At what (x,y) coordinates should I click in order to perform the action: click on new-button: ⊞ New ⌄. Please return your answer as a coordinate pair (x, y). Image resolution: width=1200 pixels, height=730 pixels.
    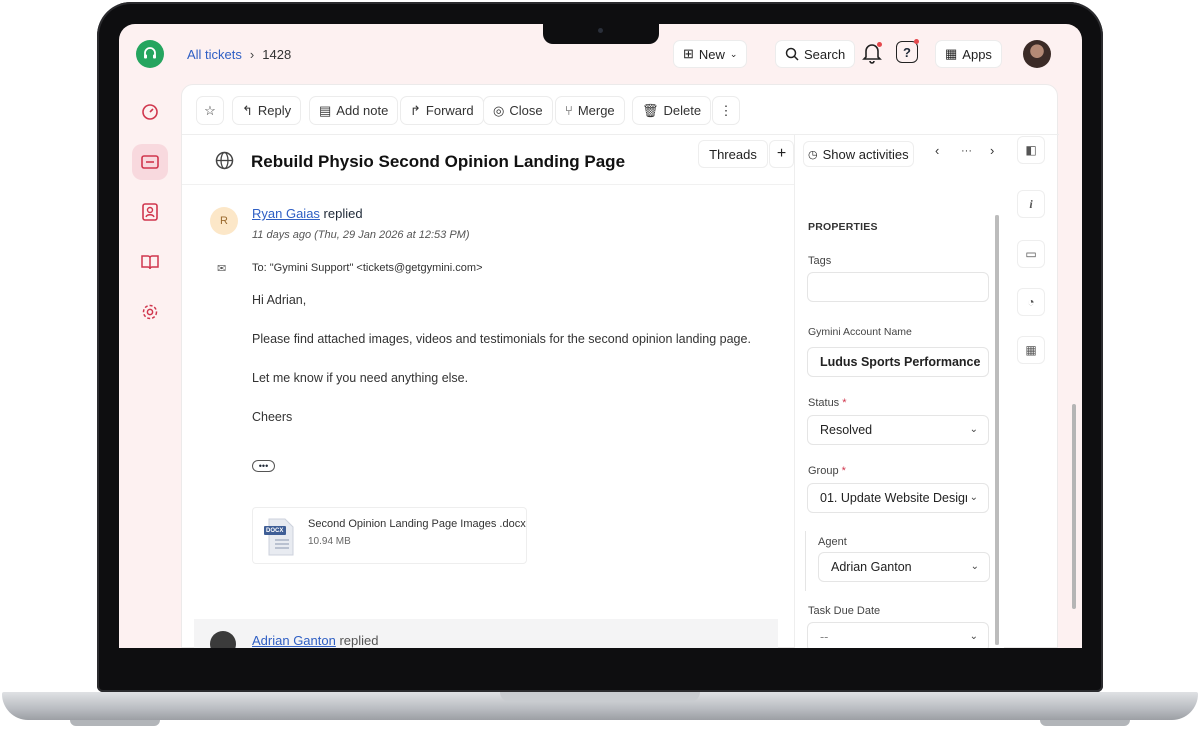
    Looking at the image, I should click on (710, 54).